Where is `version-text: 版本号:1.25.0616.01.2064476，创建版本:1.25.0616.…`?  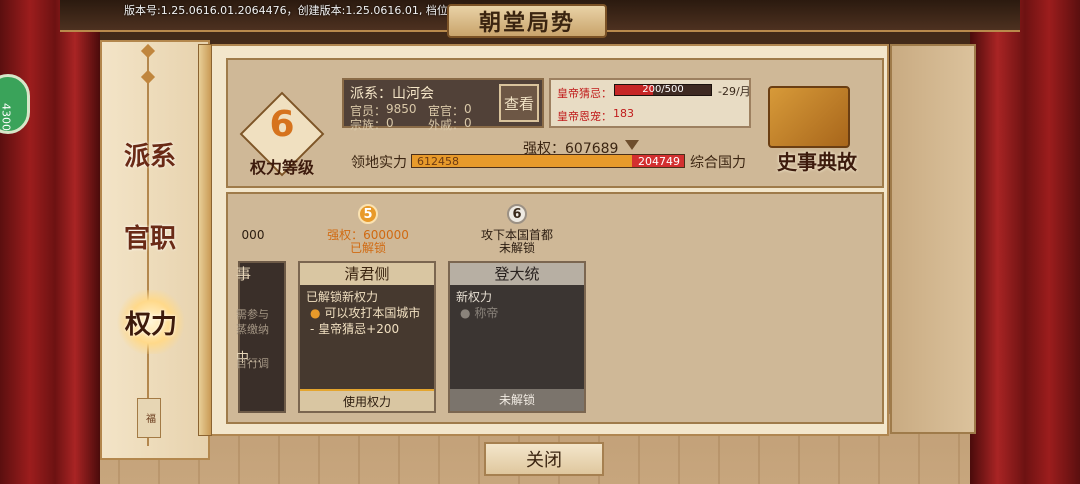
version-text: 版本号:1.25.0616.01.2064476，创建版本:1.25.0616.… is located at coordinates (308, 10).